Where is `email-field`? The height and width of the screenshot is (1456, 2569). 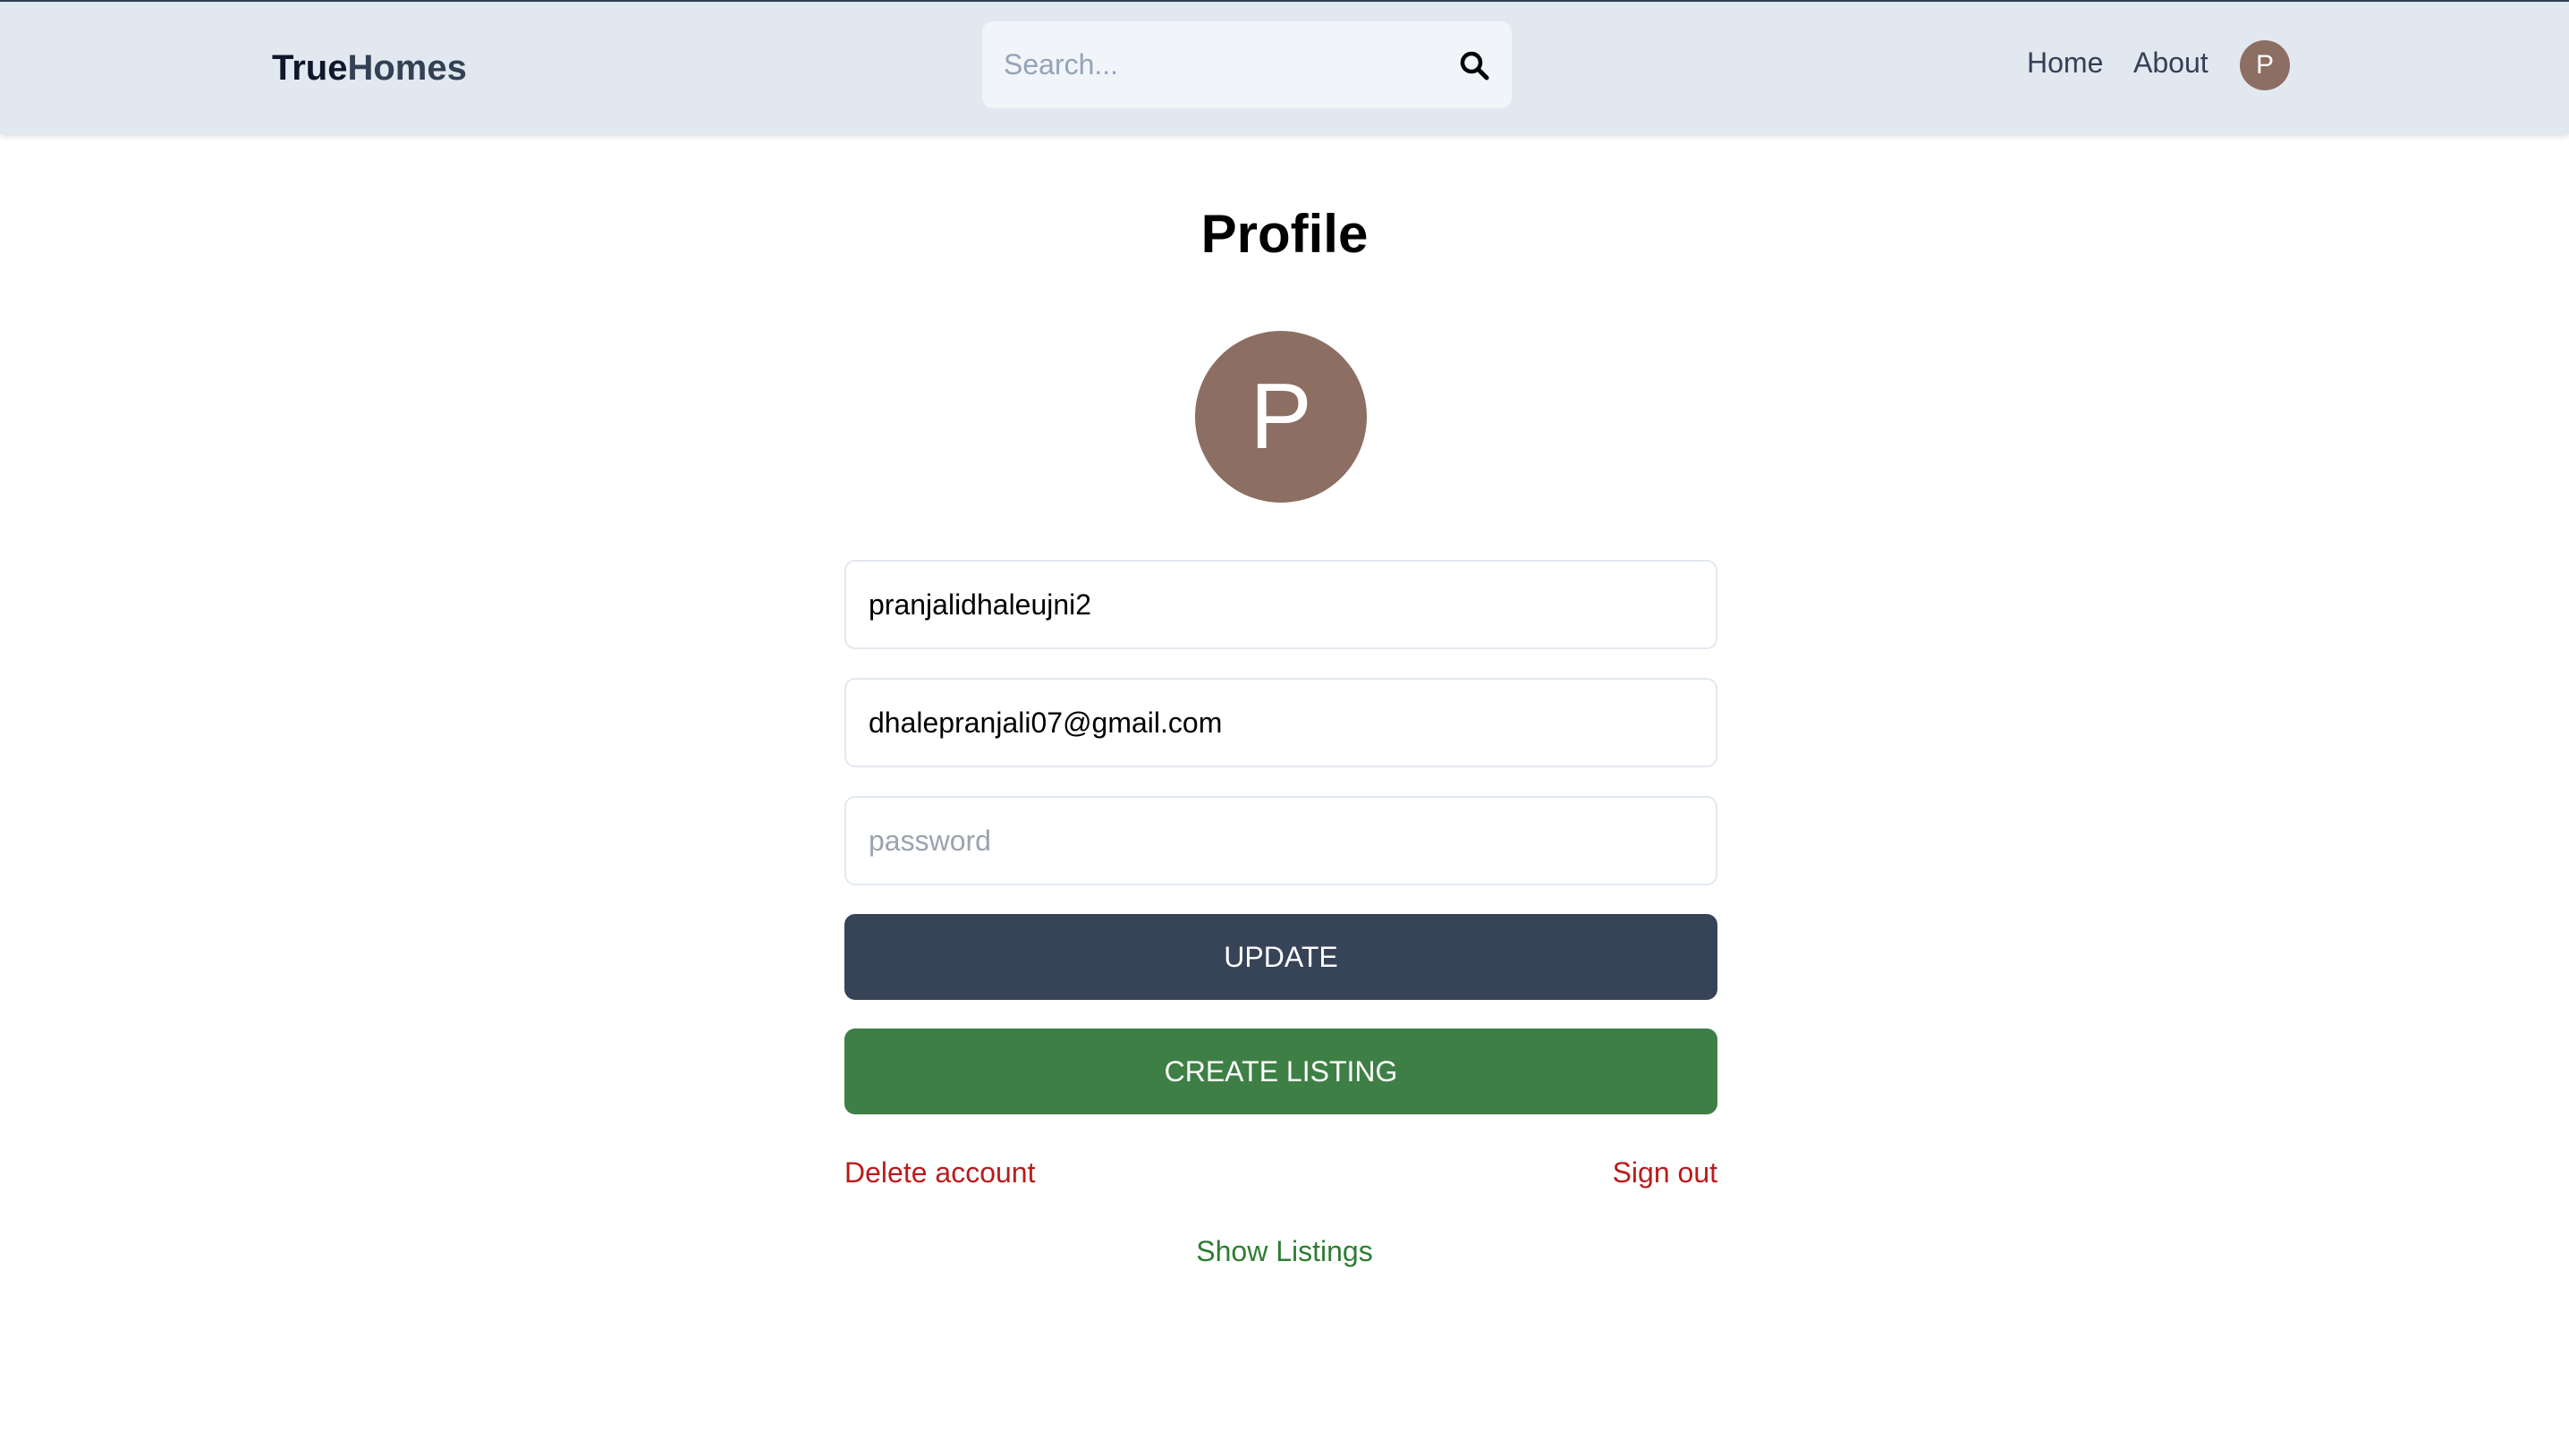
email-field is located at coordinates (1281, 722).